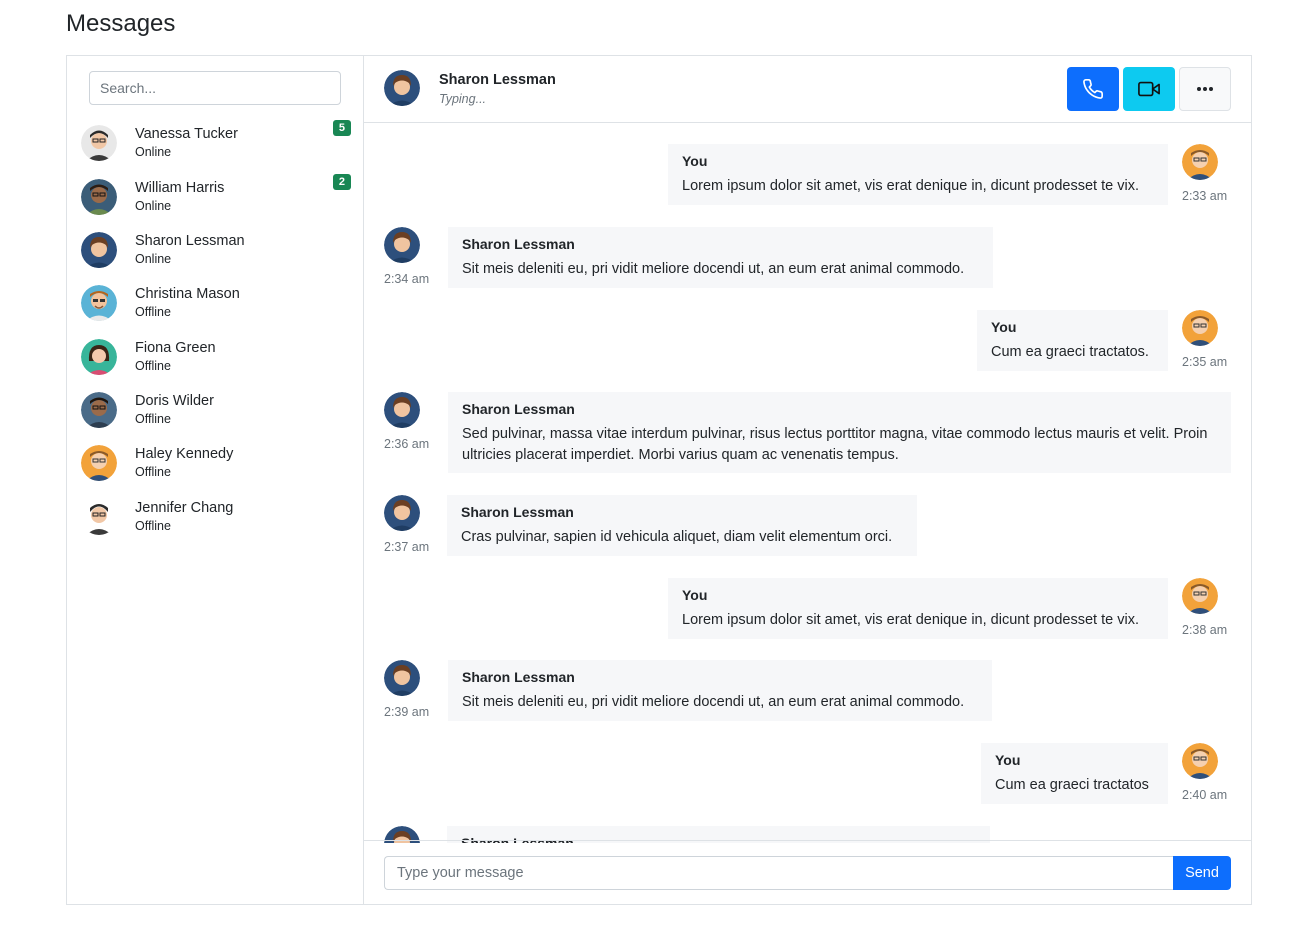 Image resolution: width=1306 pixels, height=930 pixels. What do you see at coordinates (1070, 352) in the screenshot?
I see `message-text: Cum ea graeci tractatos.` at bounding box center [1070, 352].